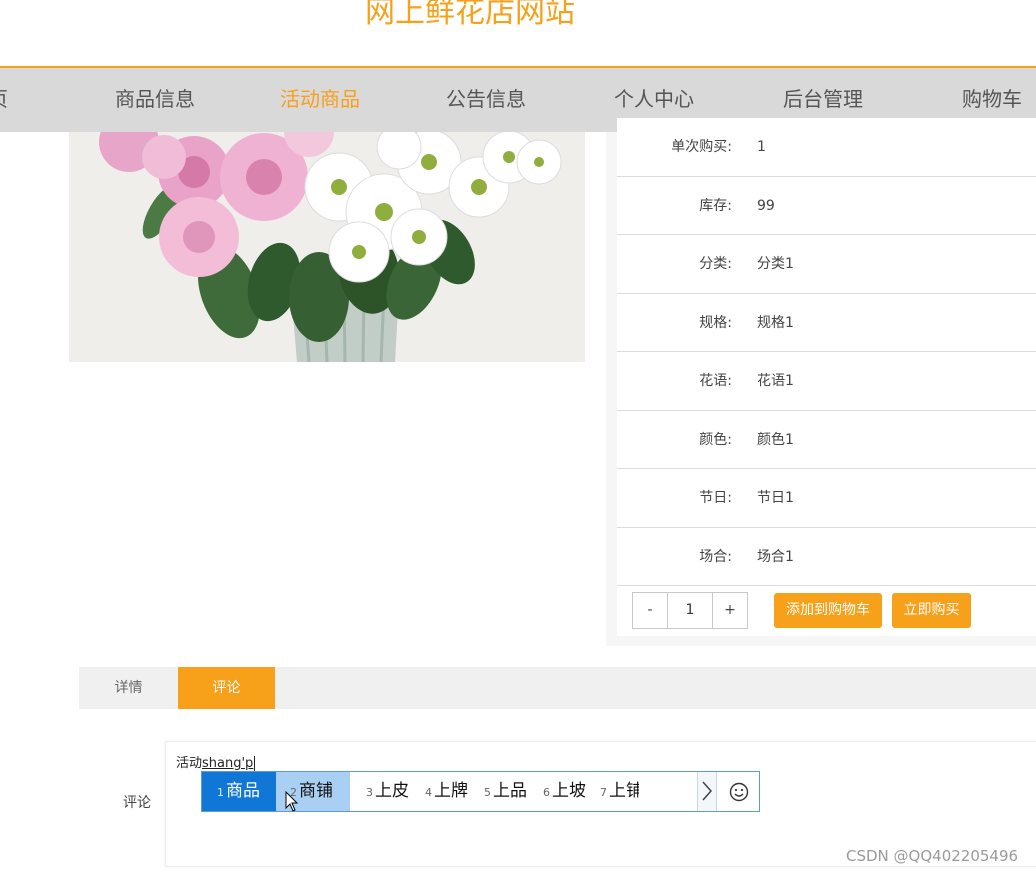 Image resolution: width=1036 pixels, height=874 pixels. What do you see at coordinates (826, 556) in the screenshot?
I see `info-row-occasion: 场合: 场合1` at bounding box center [826, 556].